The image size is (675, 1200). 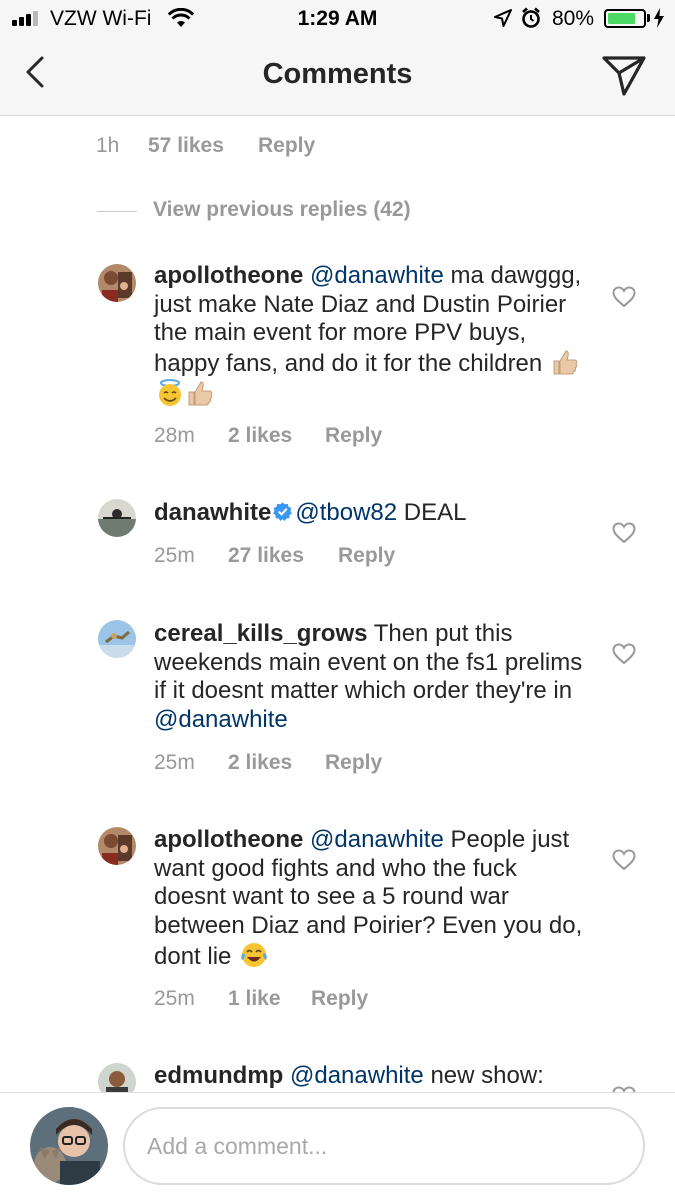 I want to click on comment-meta: 25m 1 like Reply, so click(x=304, y=1000).